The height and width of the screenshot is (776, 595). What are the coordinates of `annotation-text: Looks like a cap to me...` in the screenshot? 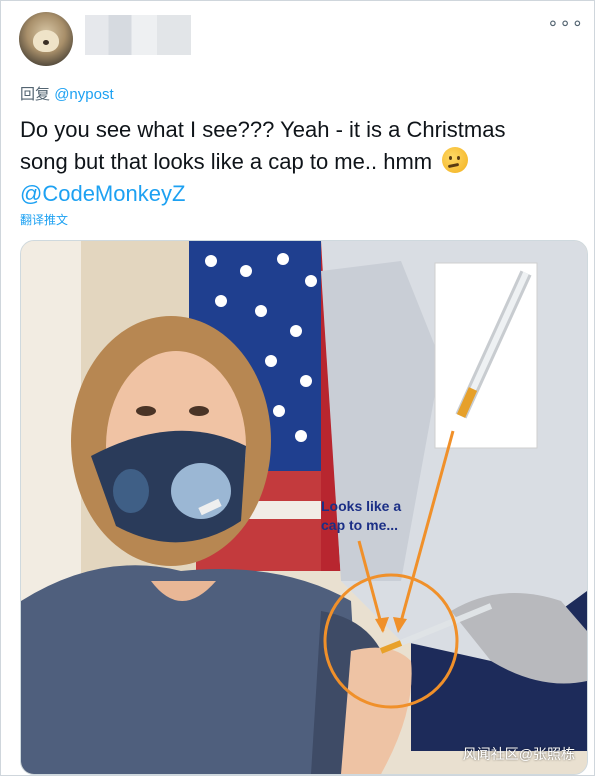 It's located at (376, 516).